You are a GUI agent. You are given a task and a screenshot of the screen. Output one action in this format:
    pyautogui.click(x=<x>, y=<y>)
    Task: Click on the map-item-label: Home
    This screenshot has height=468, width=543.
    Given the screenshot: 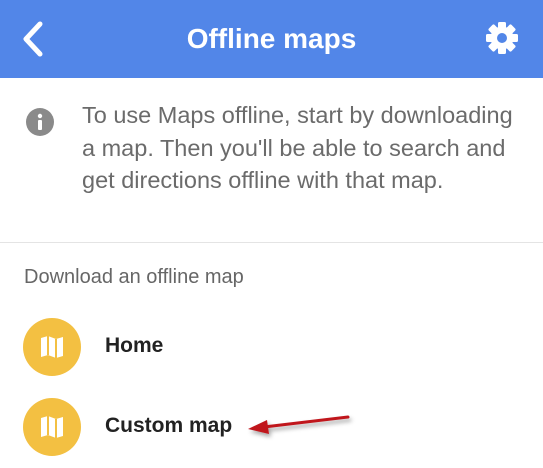 What is the action you would take?
    pyautogui.click(x=134, y=345)
    